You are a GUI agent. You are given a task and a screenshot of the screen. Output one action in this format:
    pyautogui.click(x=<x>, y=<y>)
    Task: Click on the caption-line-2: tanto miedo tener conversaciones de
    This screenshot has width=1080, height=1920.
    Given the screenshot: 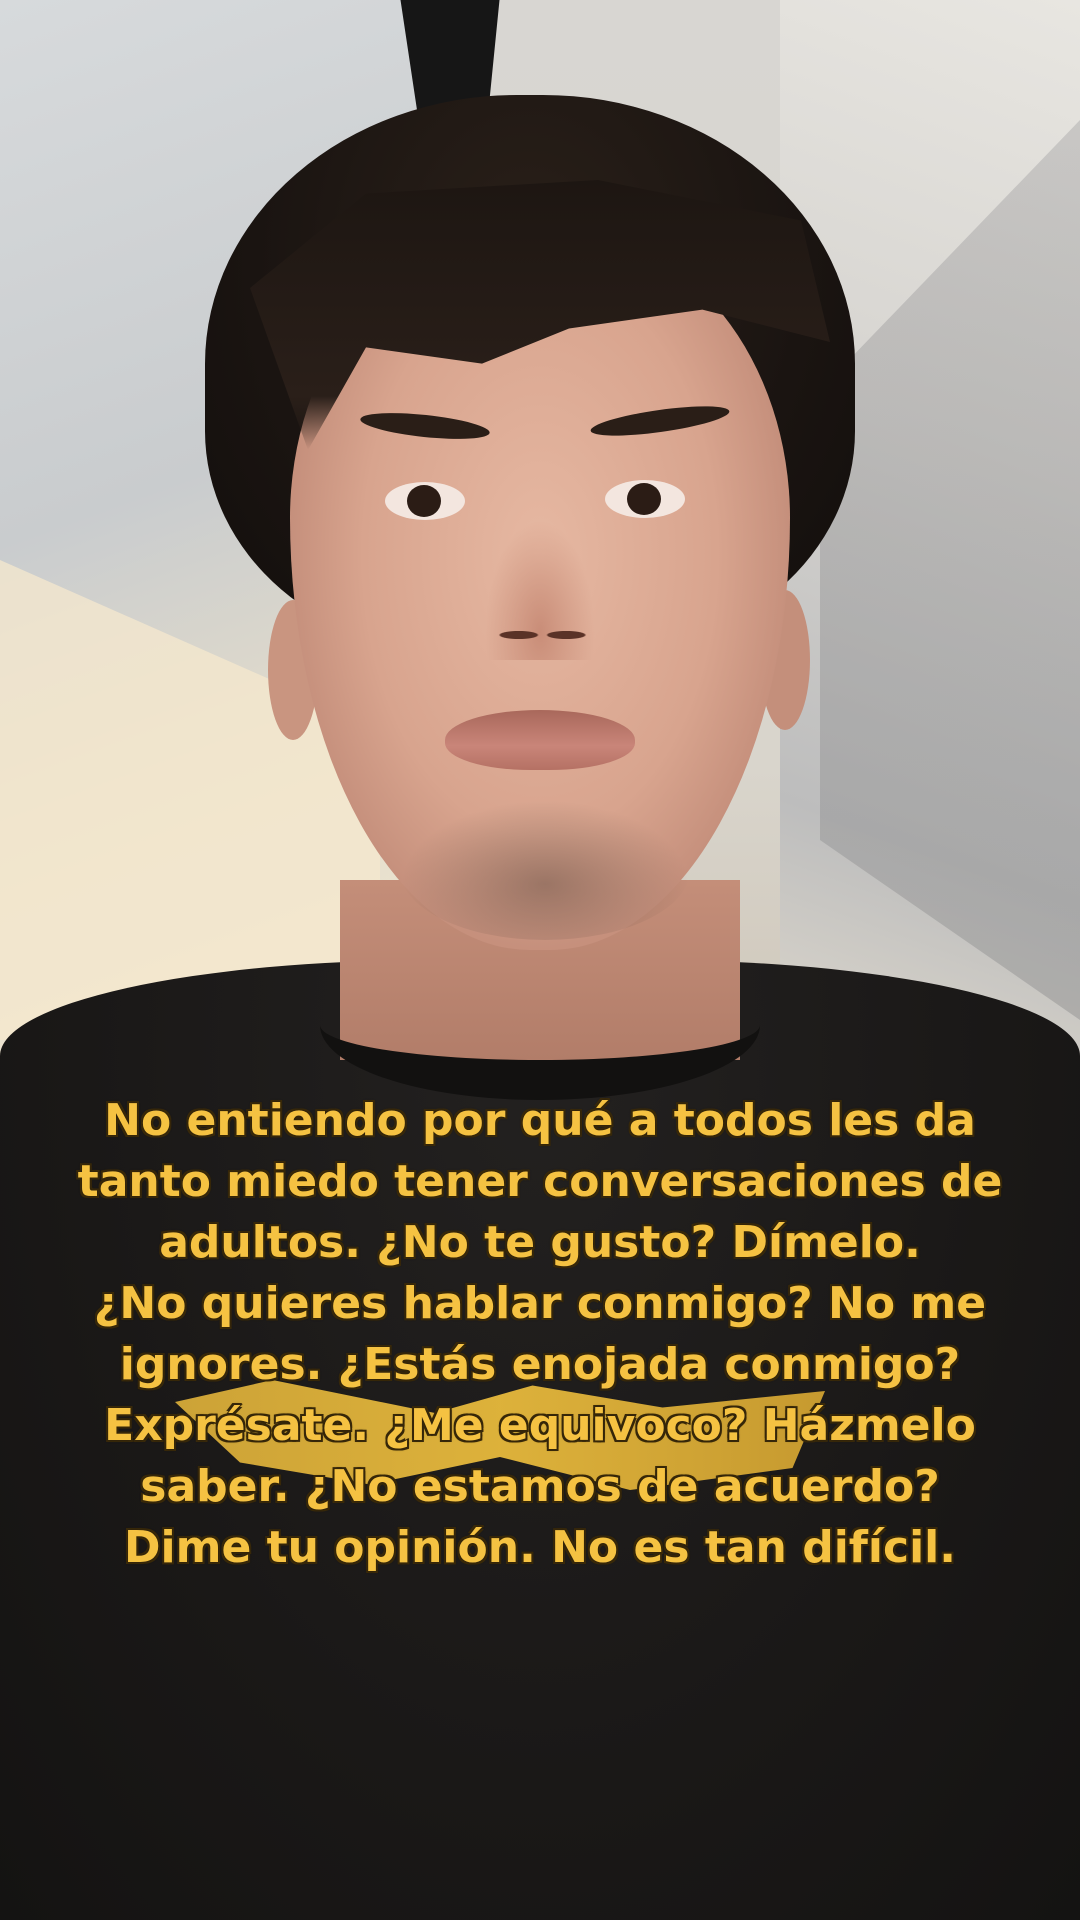 What is the action you would take?
    pyautogui.click(x=540, y=1181)
    